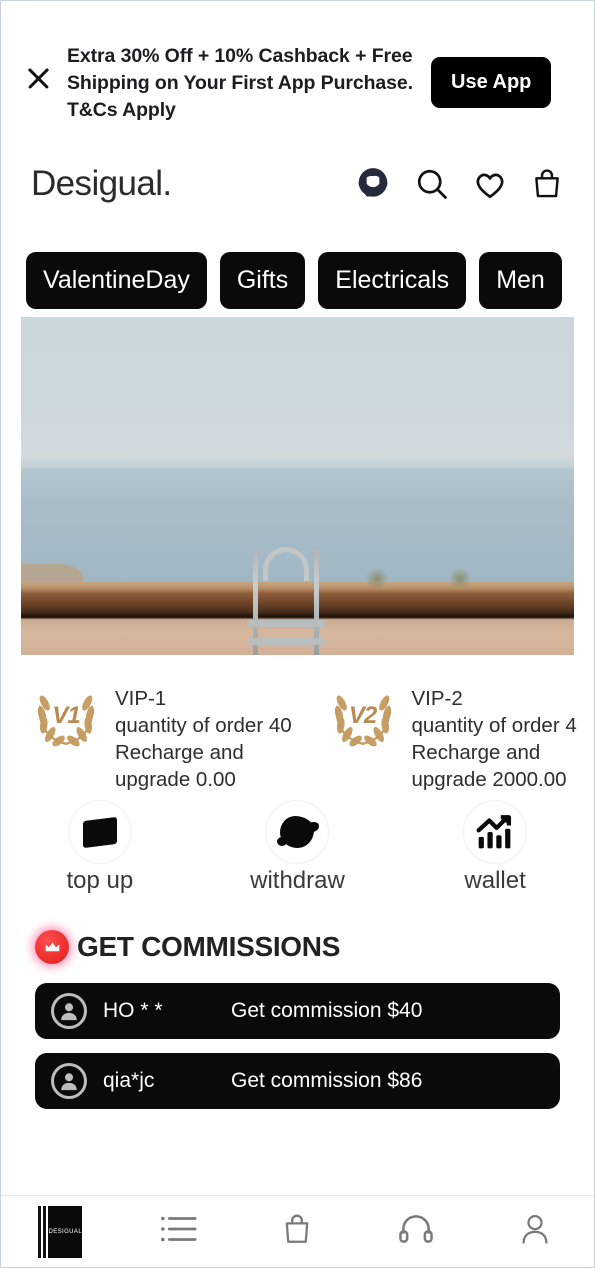 The height and width of the screenshot is (1268, 595). I want to click on commissions-title: GET COMMISSIONS, so click(209, 946).